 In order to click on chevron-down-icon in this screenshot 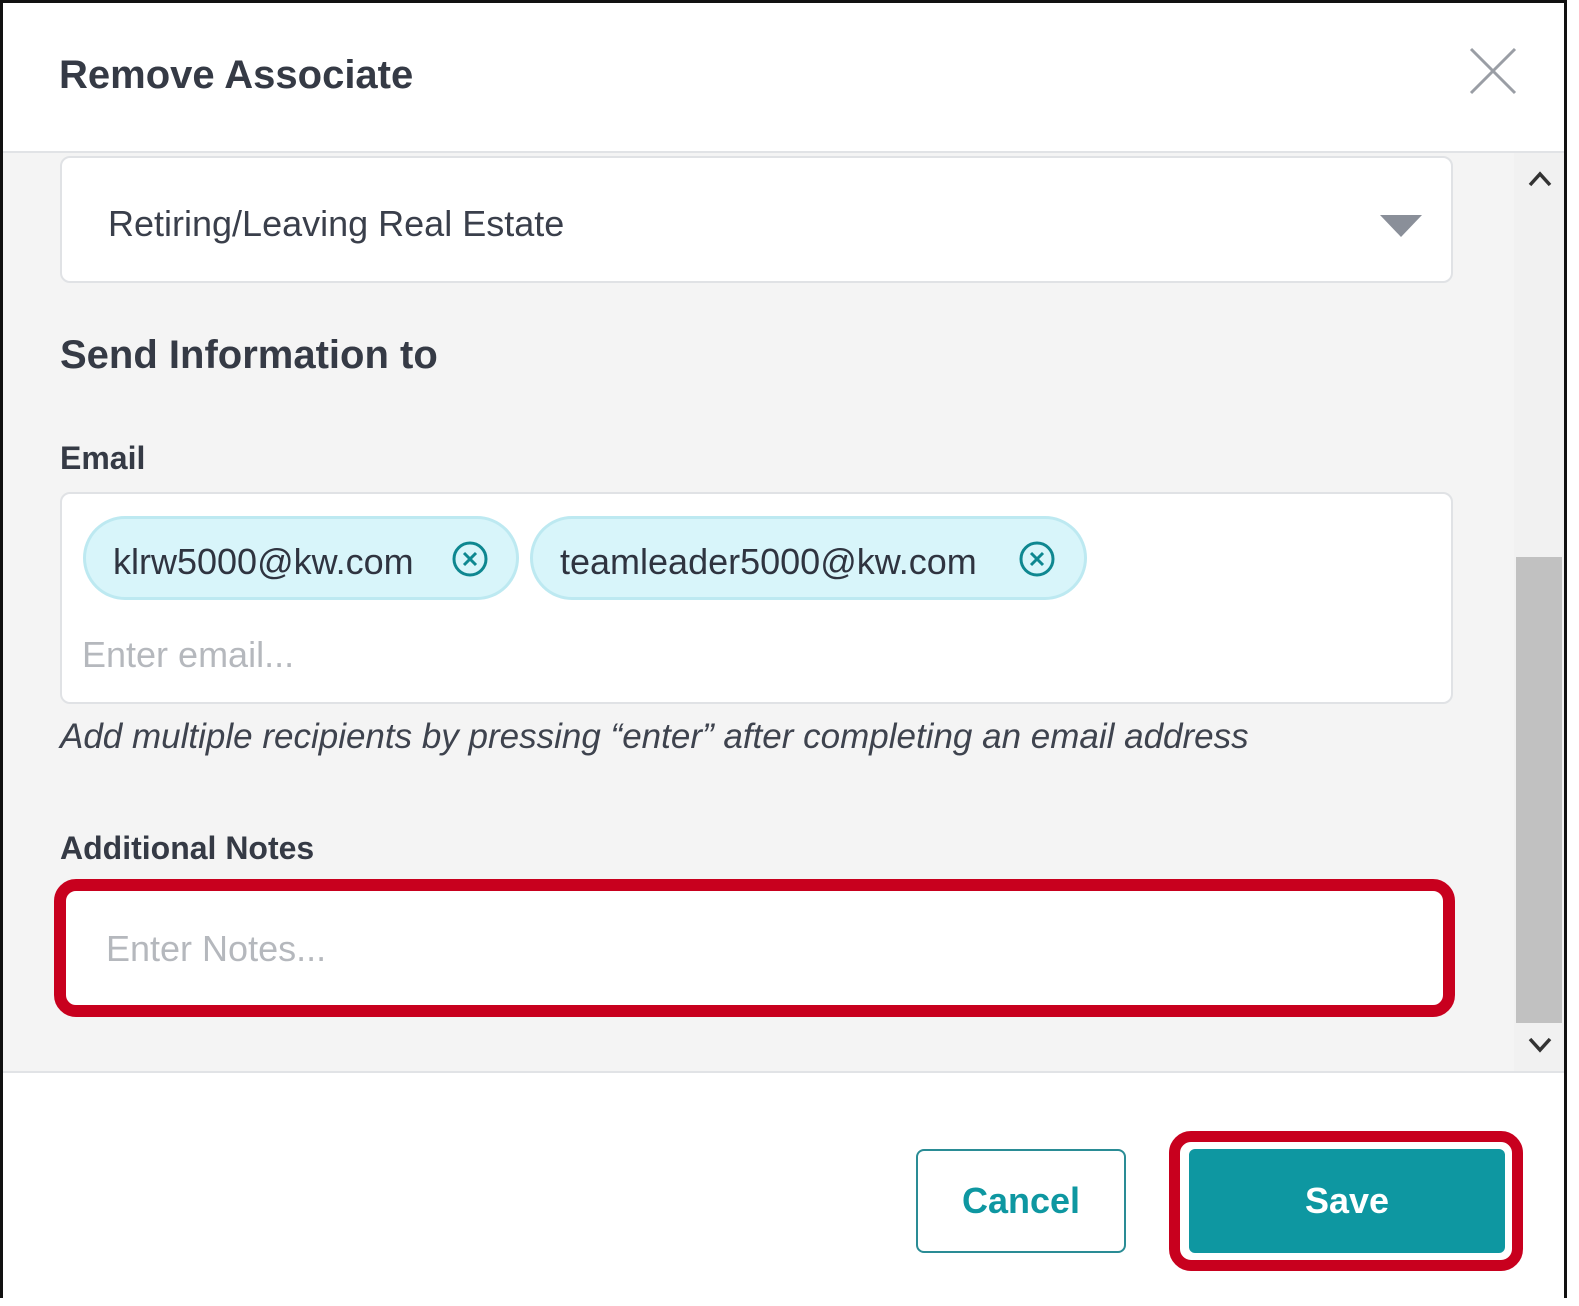, I will do `click(1540, 1045)`.